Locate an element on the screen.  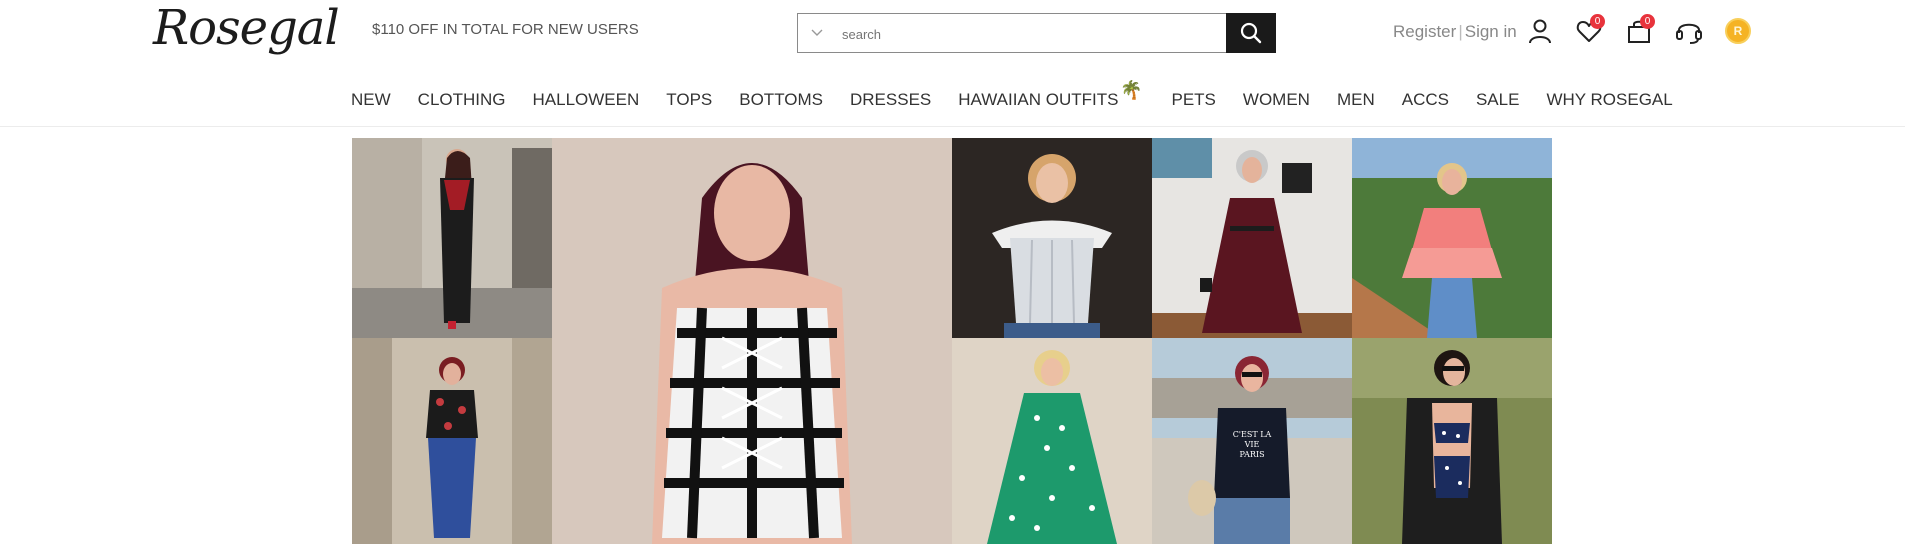
nav-item-halloween: HALLOWEEN is located at coordinates (586, 100).